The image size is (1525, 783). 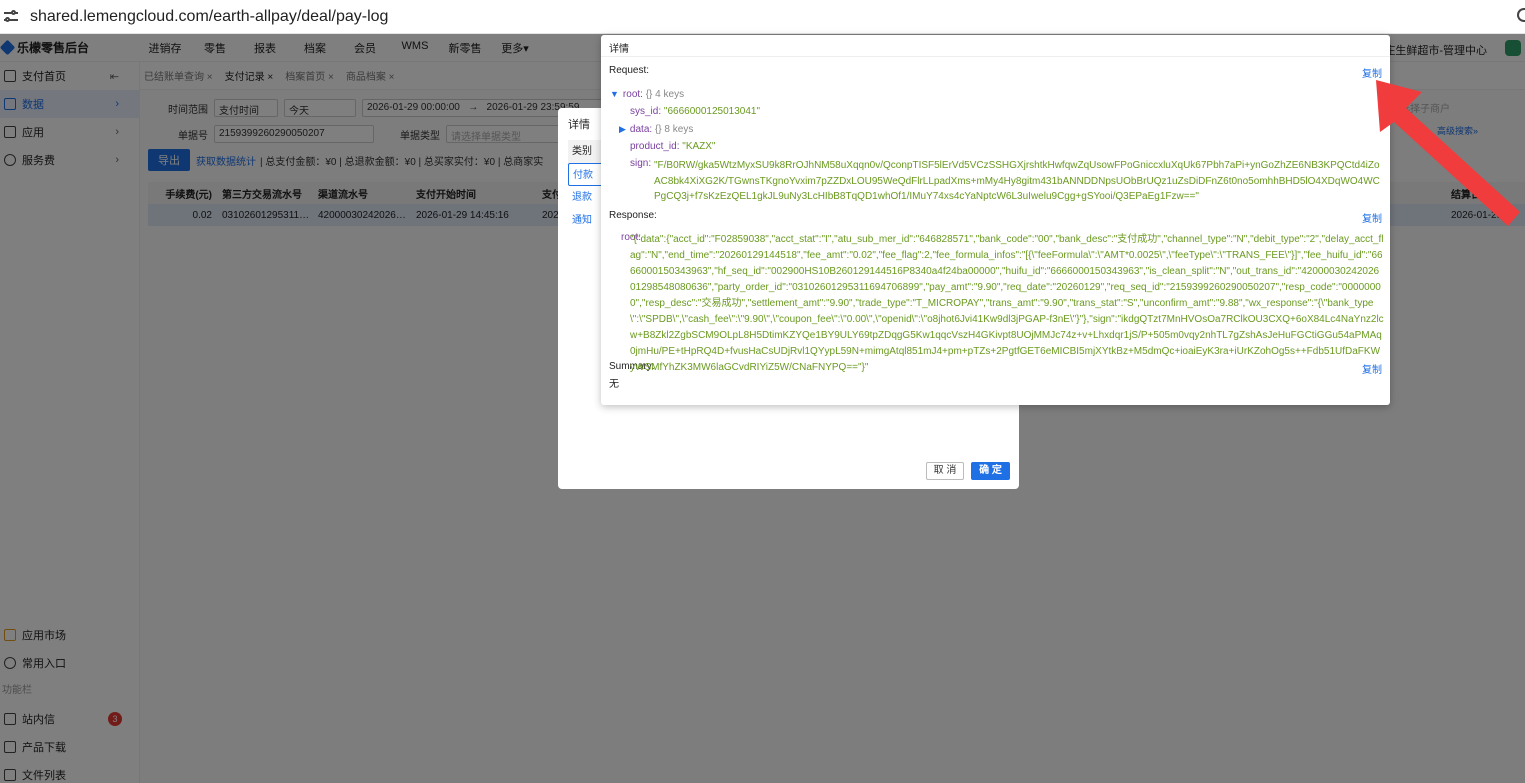 I want to click on json-product-id: product_id: "KAZX", so click(x=672, y=146).